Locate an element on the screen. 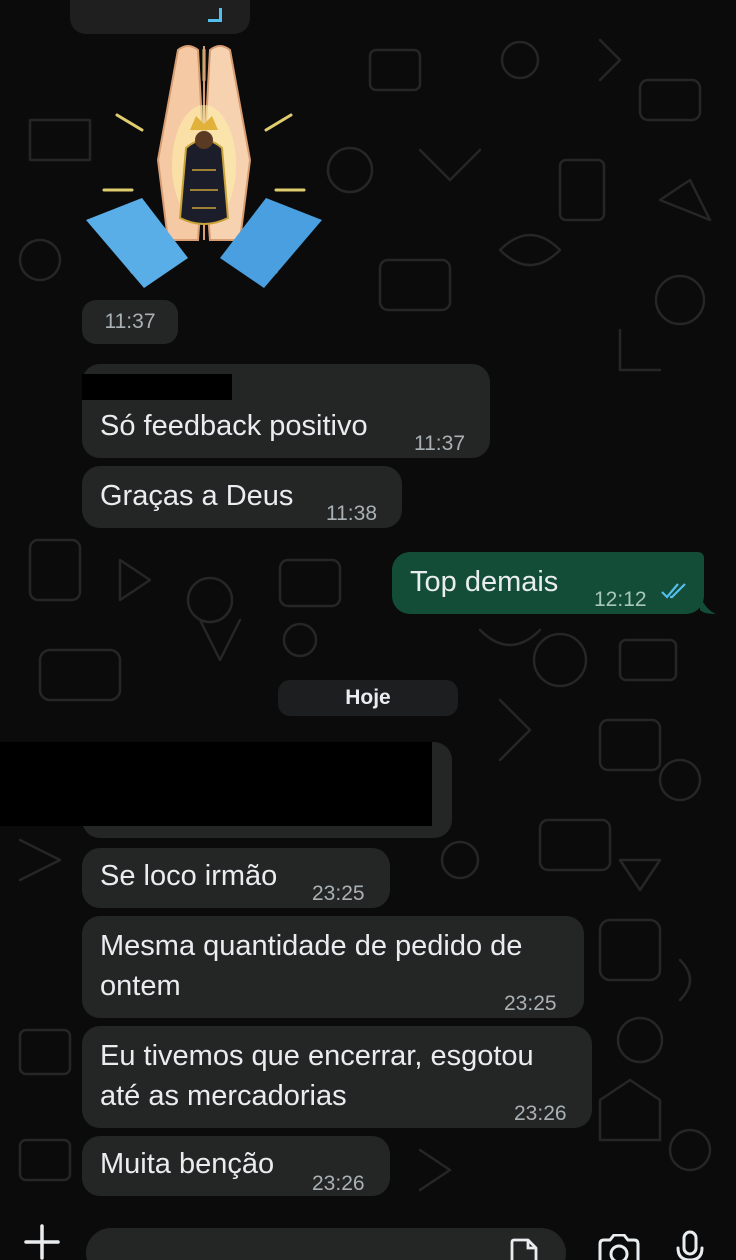  incoming-message-bubble is located at coordinates (226, 790).